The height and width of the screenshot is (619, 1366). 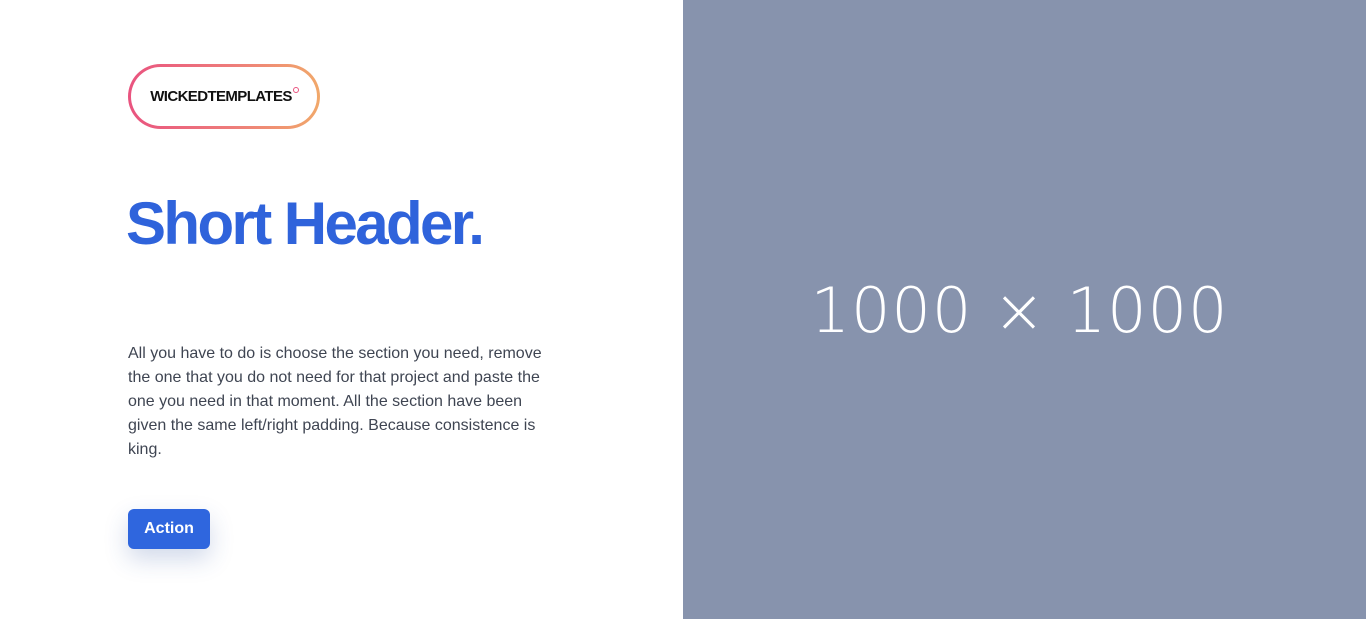 What do you see at coordinates (169, 529) in the screenshot?
I see `action-button: Action` at bounding box center [169, 529].